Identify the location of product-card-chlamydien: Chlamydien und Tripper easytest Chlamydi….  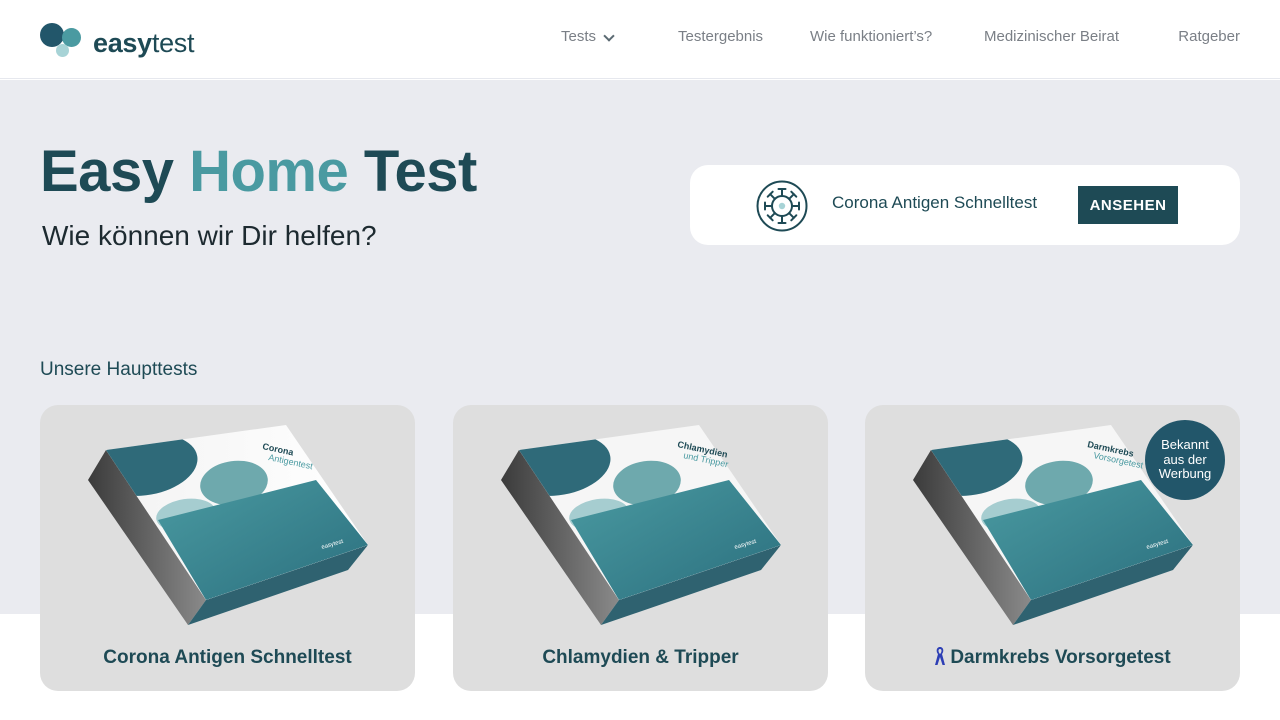
(640, 548).